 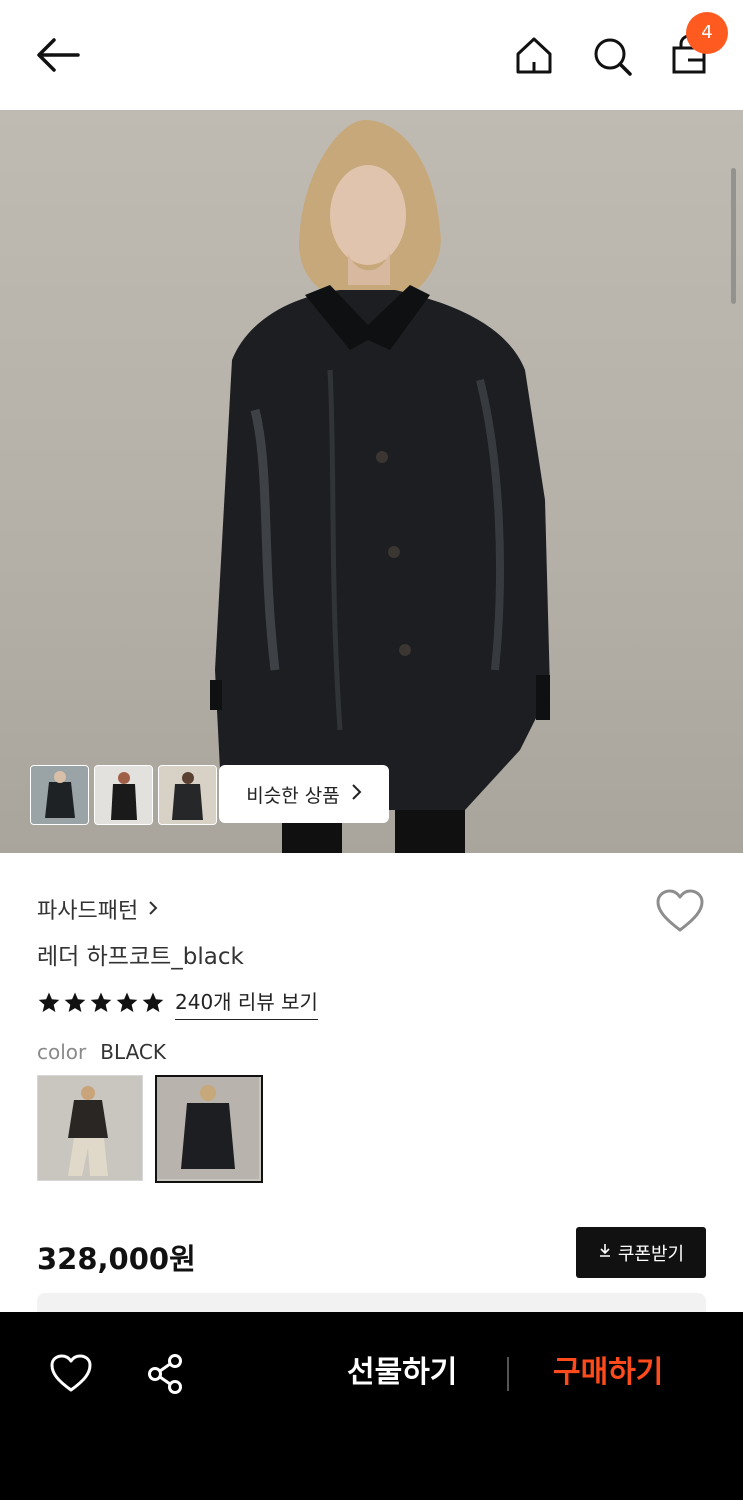 I want to click on get-coupon-button: 쿠폰받기, so click(x=641, y=1252).